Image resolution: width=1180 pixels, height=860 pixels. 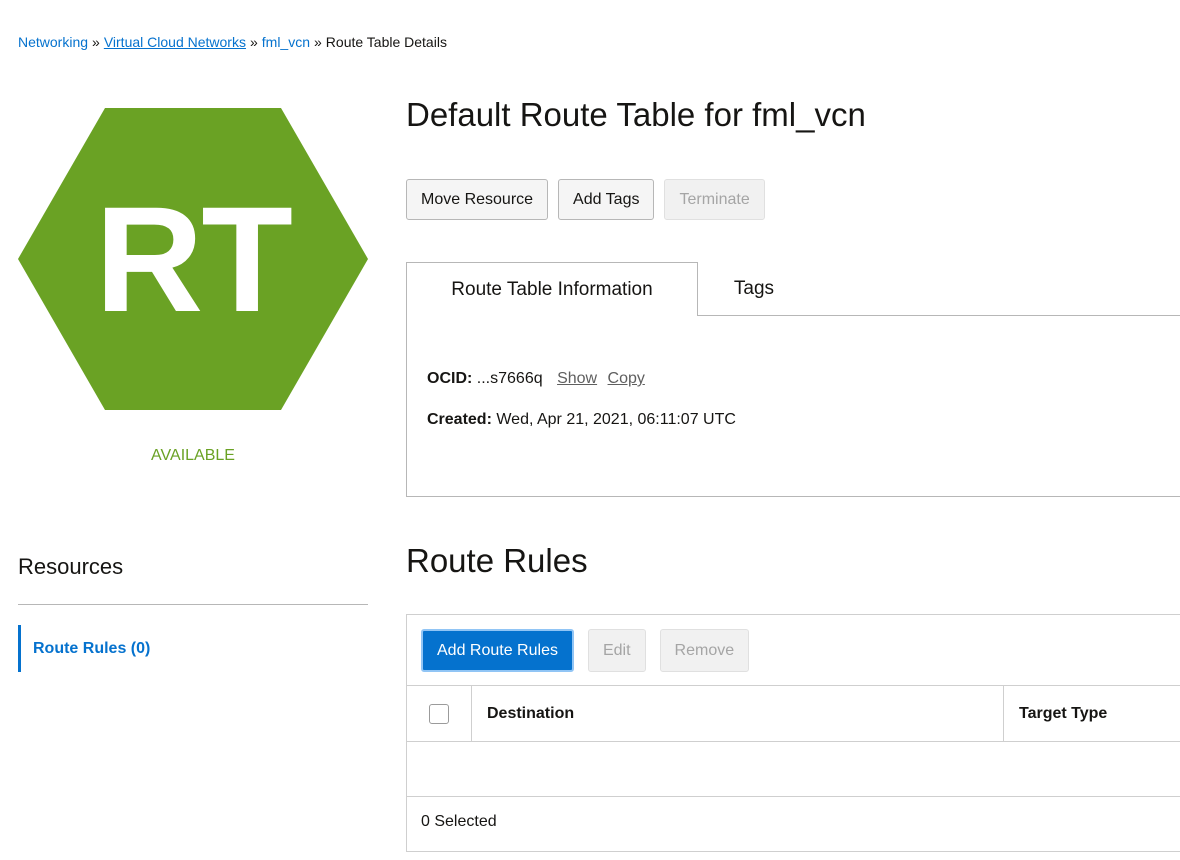 I want to click on action-bar: Move Resource Add Tags Terminate, so click(x=585, y=199).